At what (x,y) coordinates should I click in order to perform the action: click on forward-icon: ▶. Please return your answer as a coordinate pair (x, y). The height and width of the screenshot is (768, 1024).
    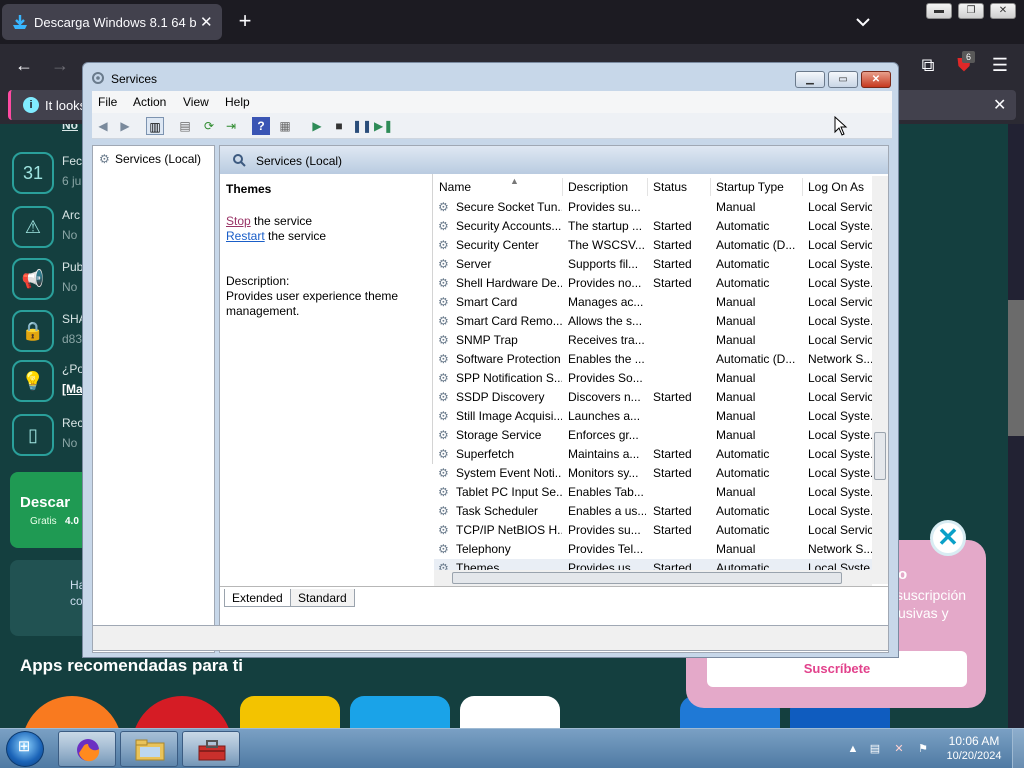
    Looking at the image, I should click on (125, 126).